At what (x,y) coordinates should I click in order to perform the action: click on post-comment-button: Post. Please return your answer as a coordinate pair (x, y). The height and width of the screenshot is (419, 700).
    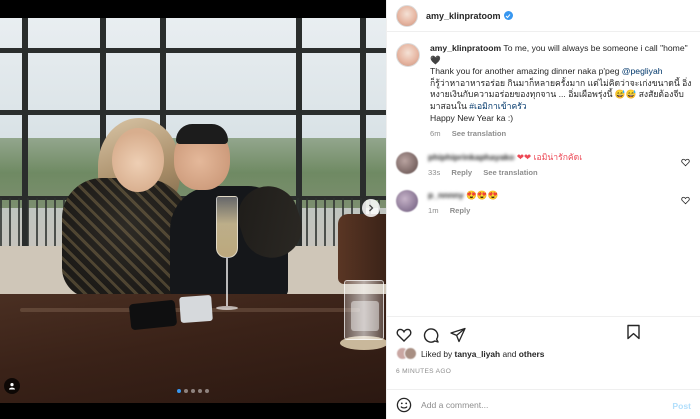
    Looking at the image, I should click on (681, 406).